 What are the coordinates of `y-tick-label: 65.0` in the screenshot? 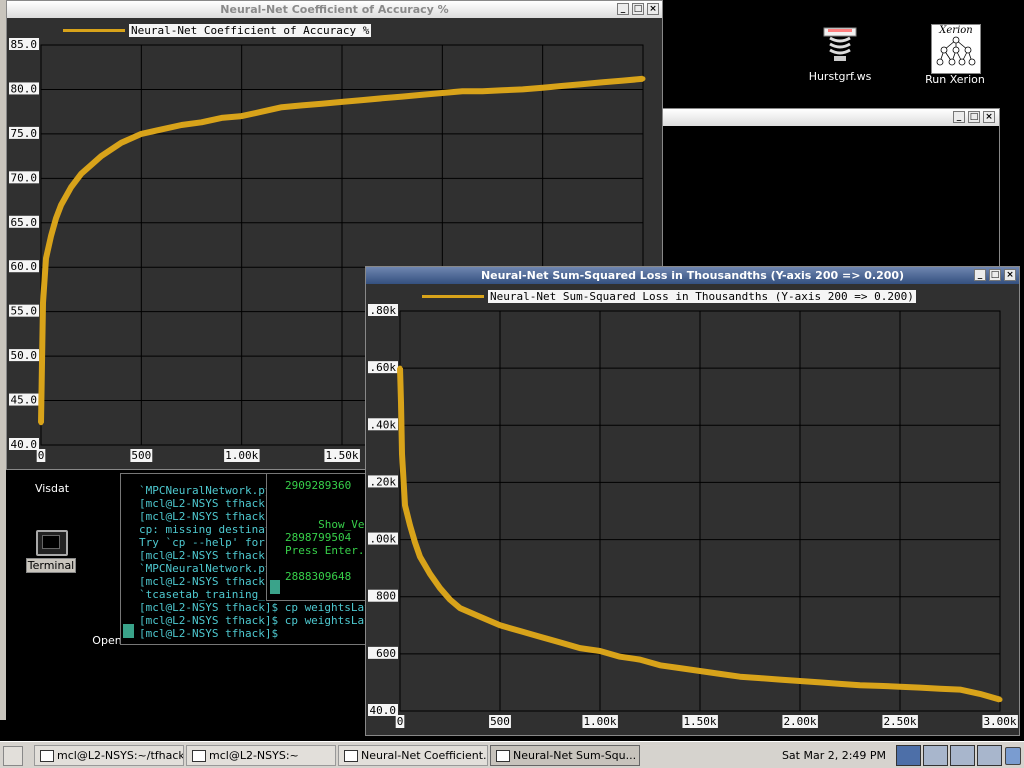 It's located at (24, 222).